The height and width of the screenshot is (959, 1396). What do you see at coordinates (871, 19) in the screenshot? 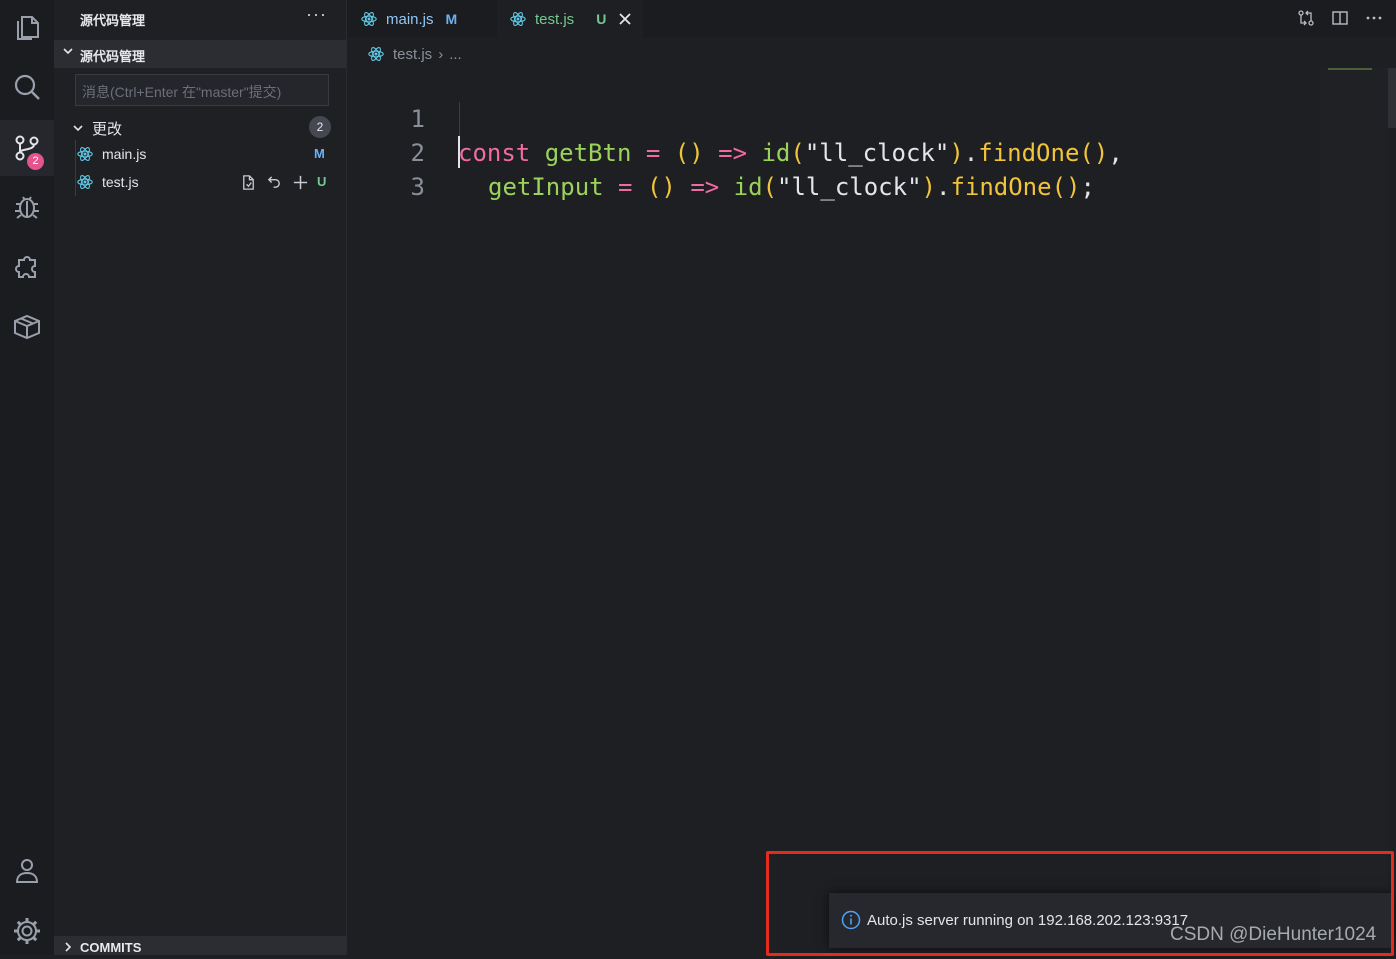
I see `editor-tabbar: main.js M test.js U` at bounding box center [871, 19].